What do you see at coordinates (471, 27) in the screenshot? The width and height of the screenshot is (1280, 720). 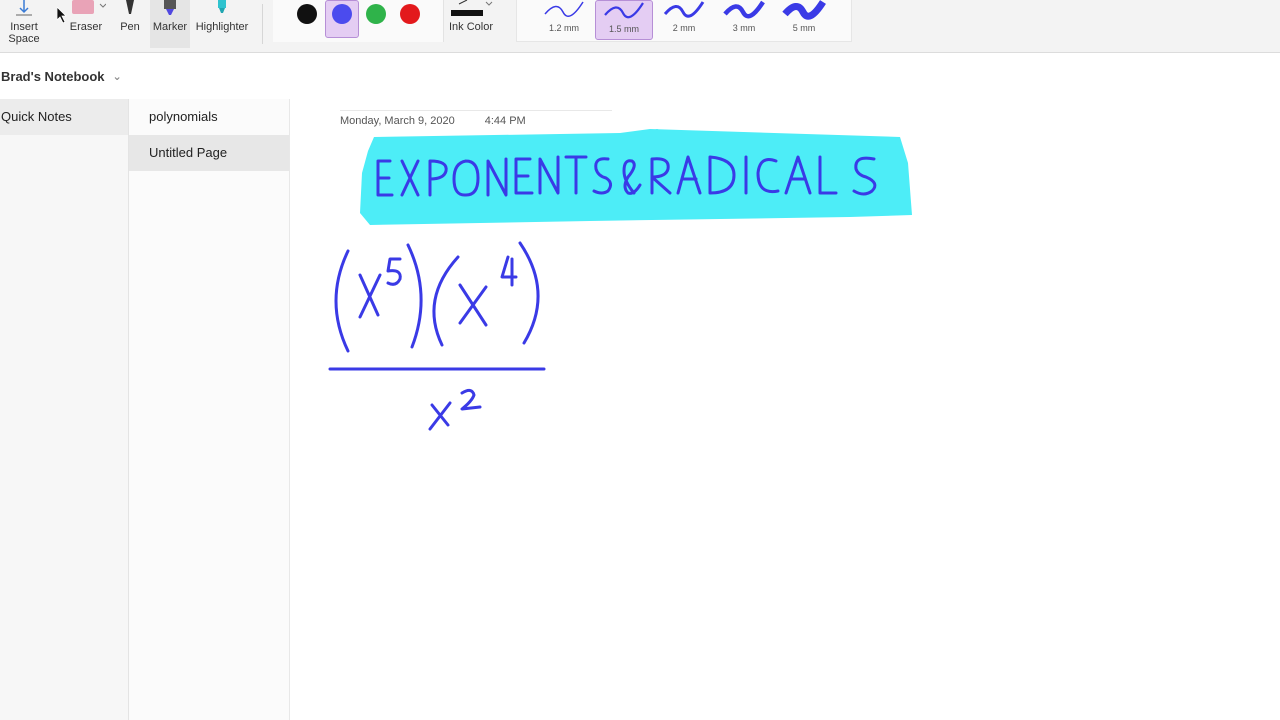 I see `ink-color-label: Ink Color` at bounding box center [471, 27].